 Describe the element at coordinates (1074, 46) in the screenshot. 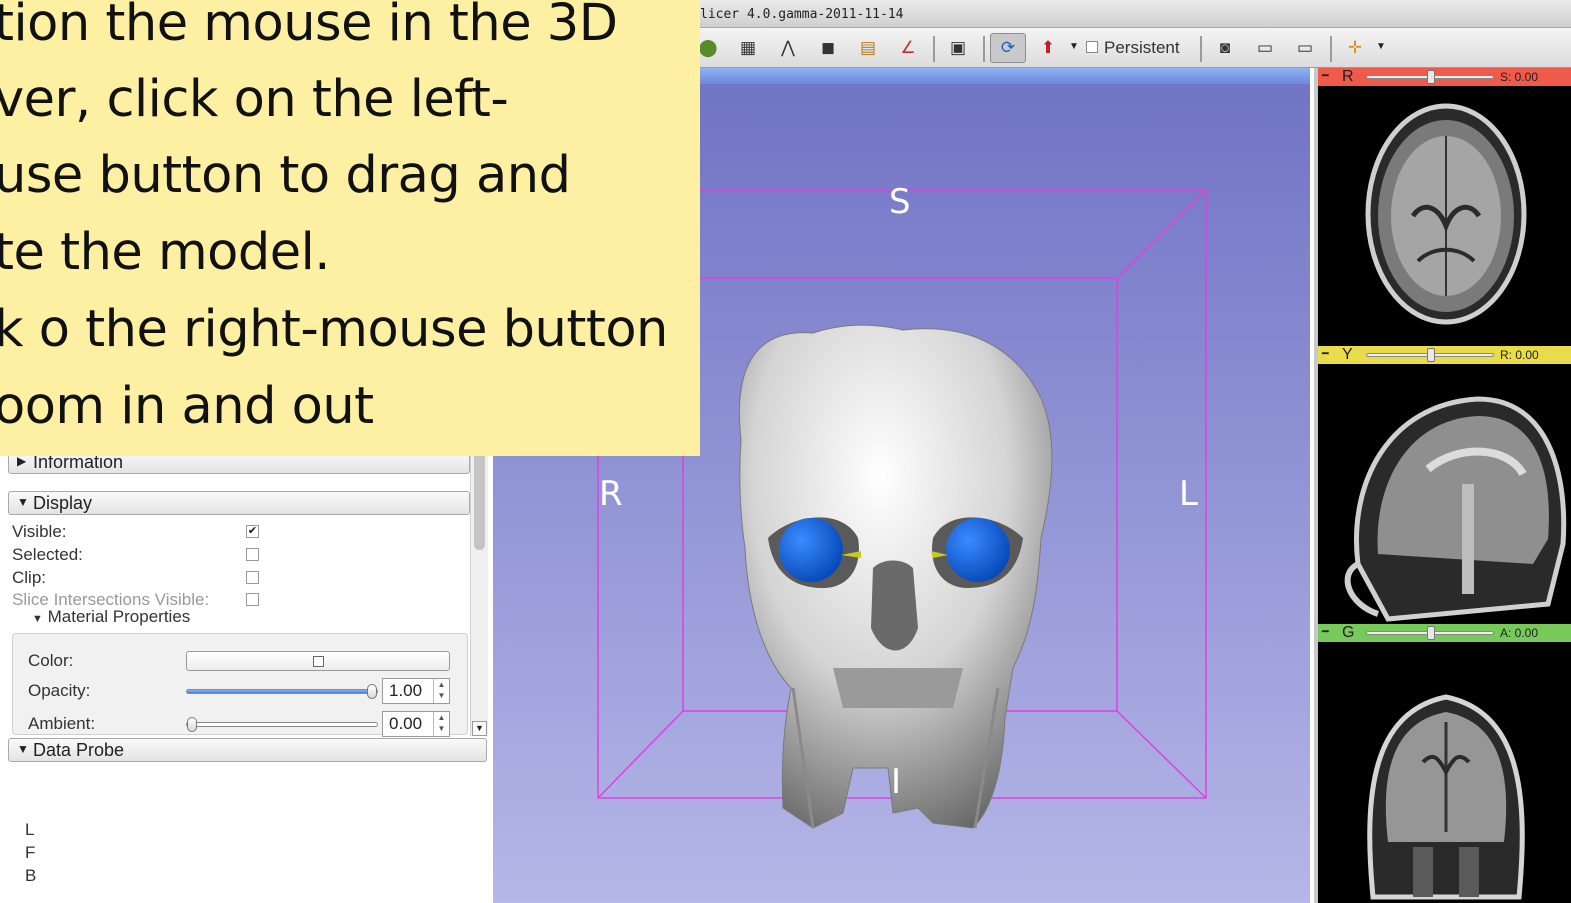

I see `mouse-mode-dropdown-icon: ▼` at that location.